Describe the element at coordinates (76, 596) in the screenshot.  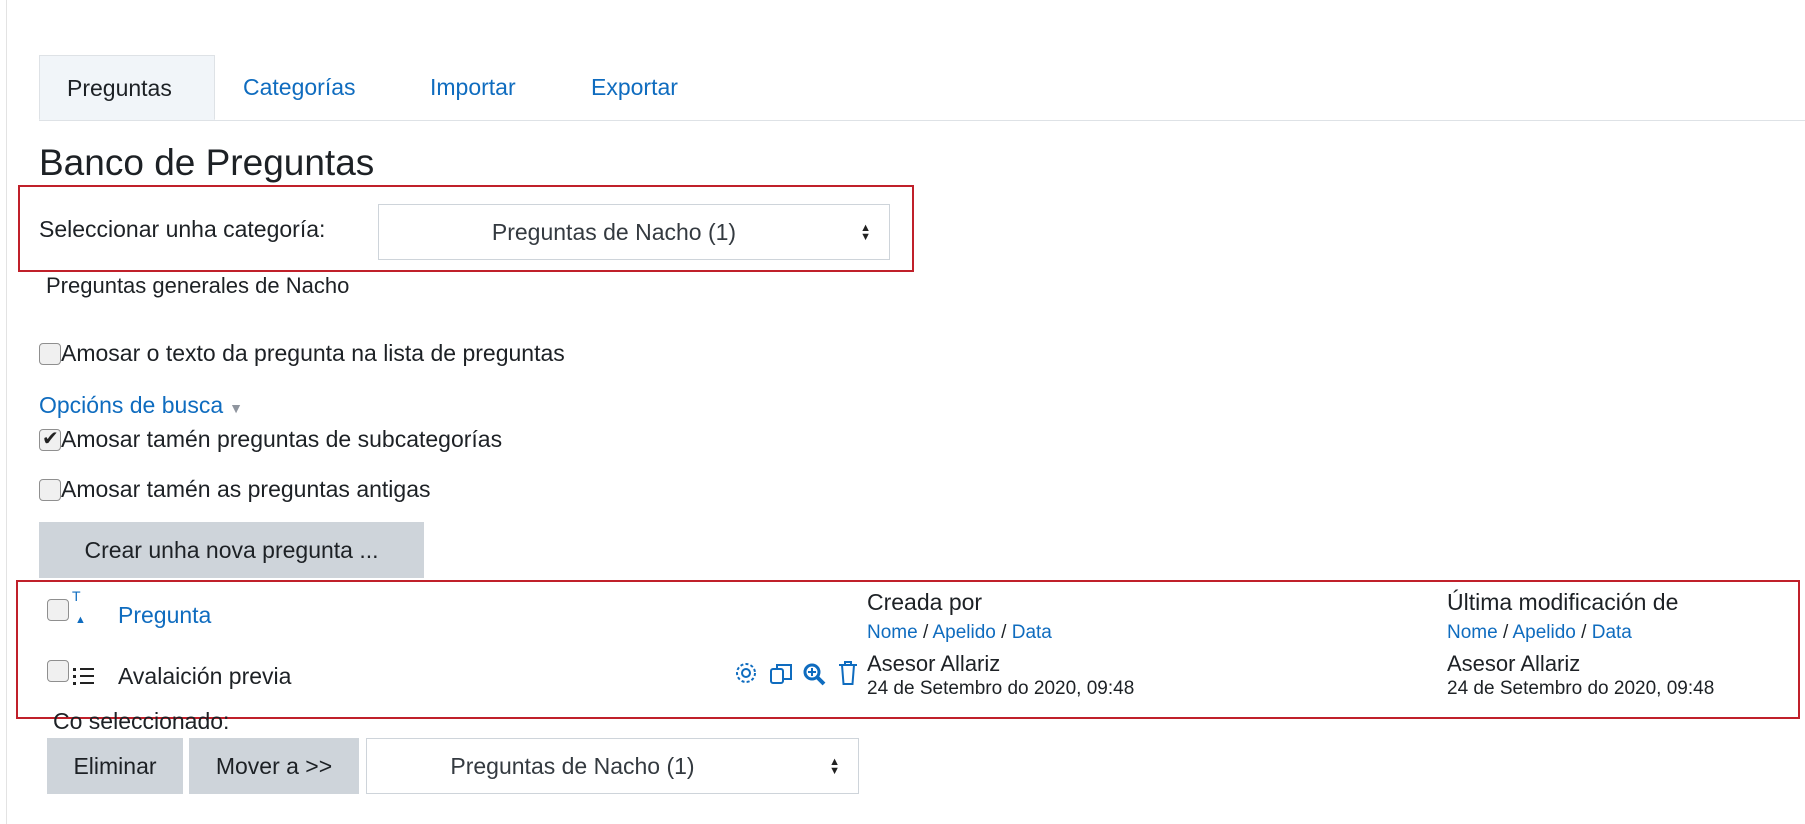
I see `question-type-sort-icon: T` at that location.